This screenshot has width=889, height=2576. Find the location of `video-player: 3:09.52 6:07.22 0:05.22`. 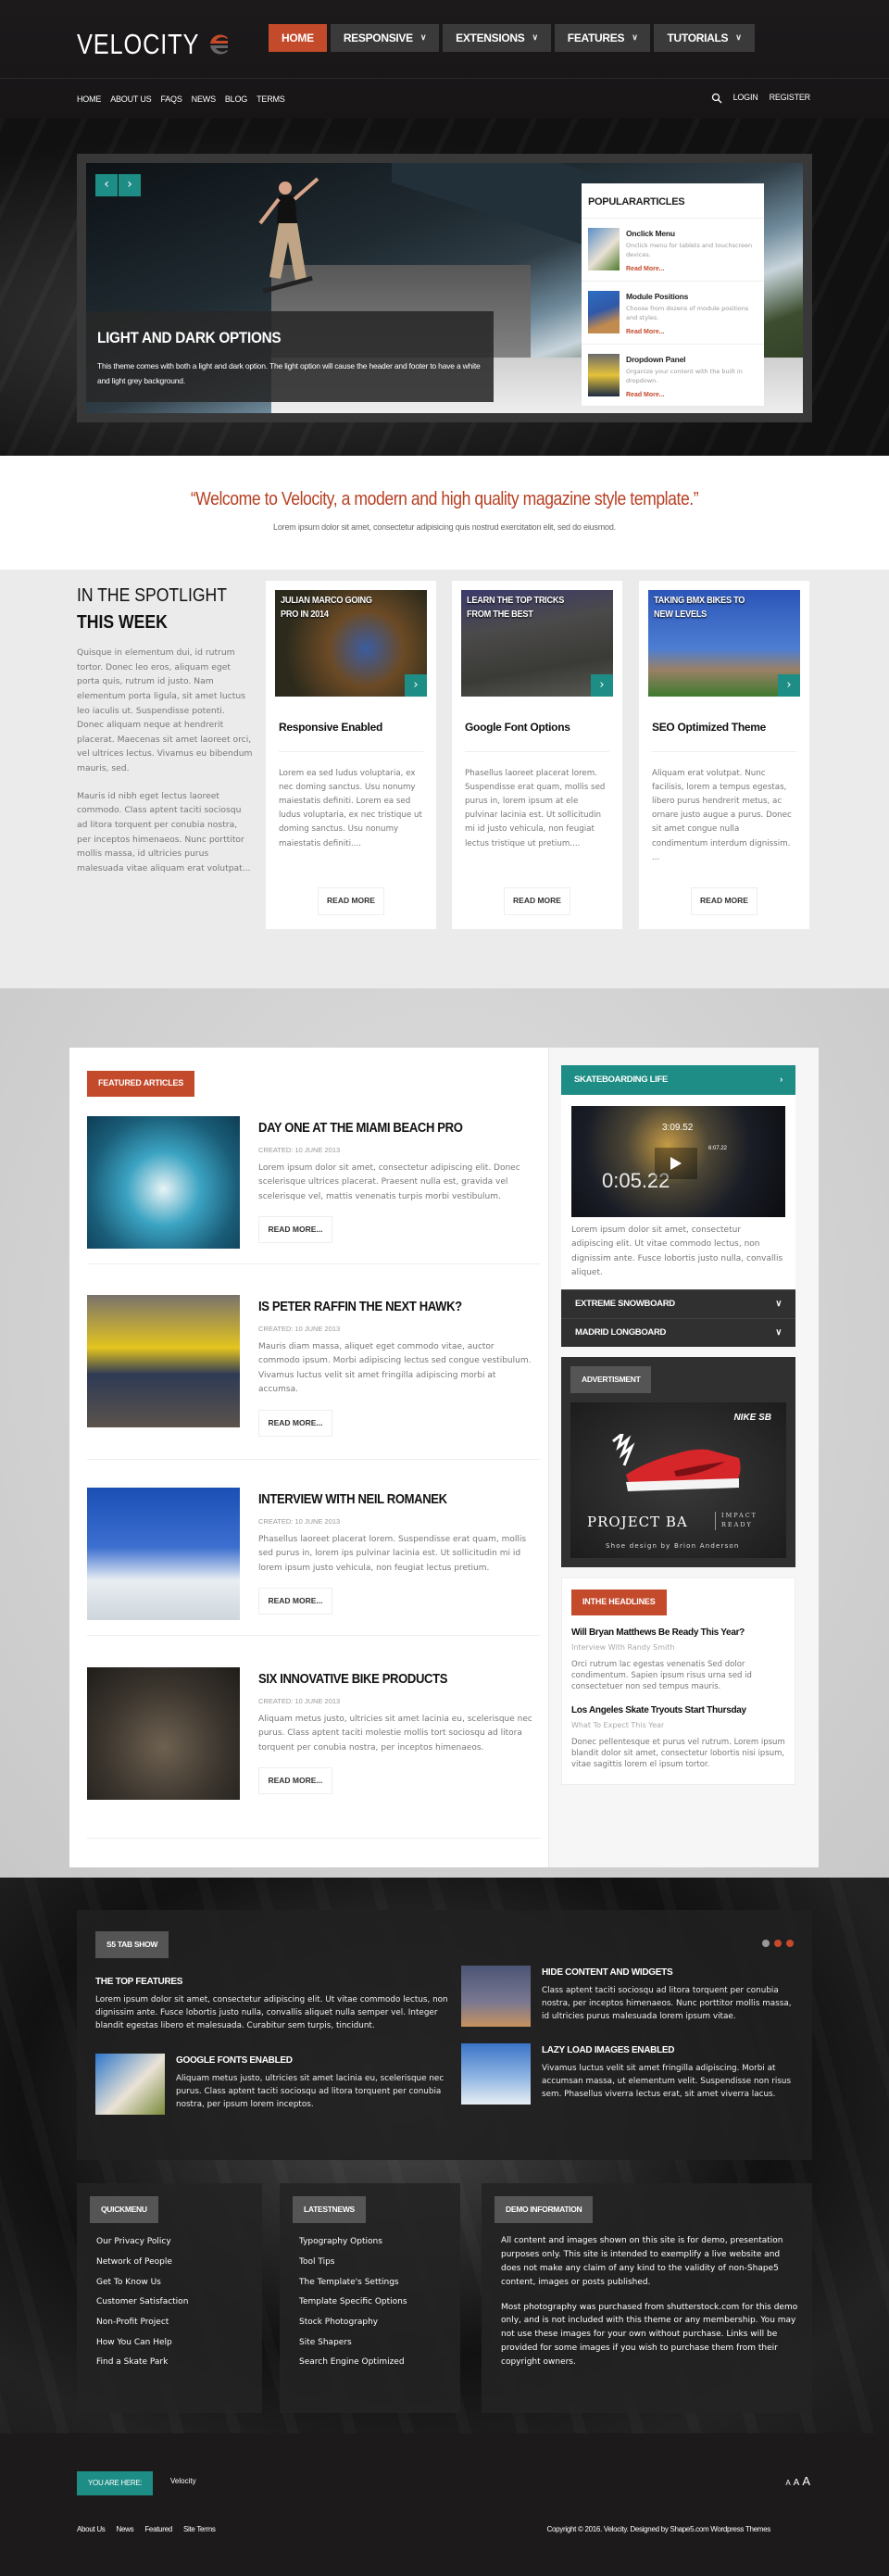

video-player: 3:09.52 6:07.22 0:05.22 is located at coordinates (678, 1161).